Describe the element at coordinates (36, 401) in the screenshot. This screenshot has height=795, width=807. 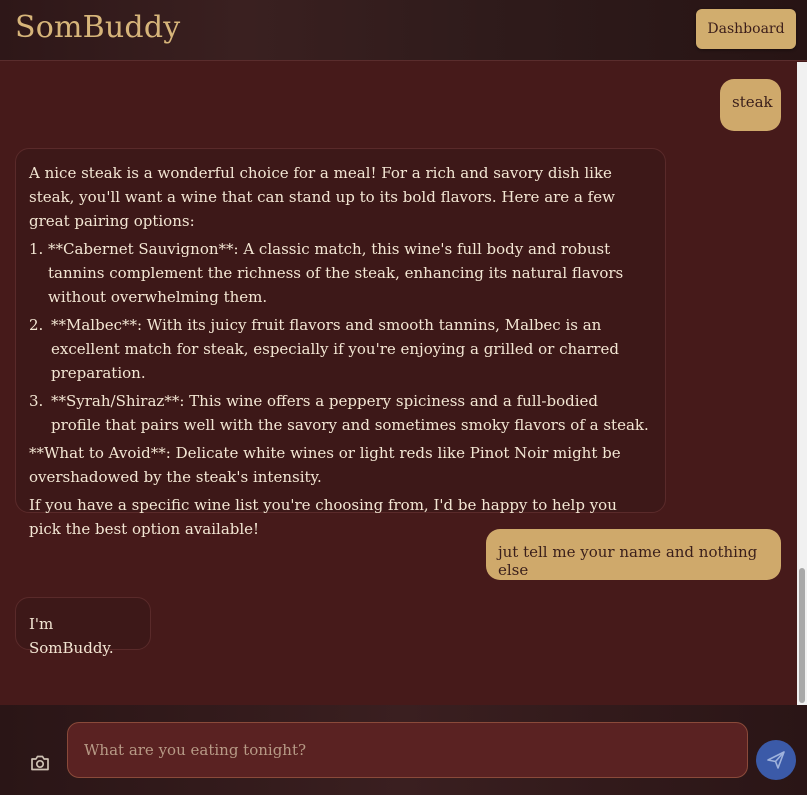
I see `list-number: 3.` at that location.